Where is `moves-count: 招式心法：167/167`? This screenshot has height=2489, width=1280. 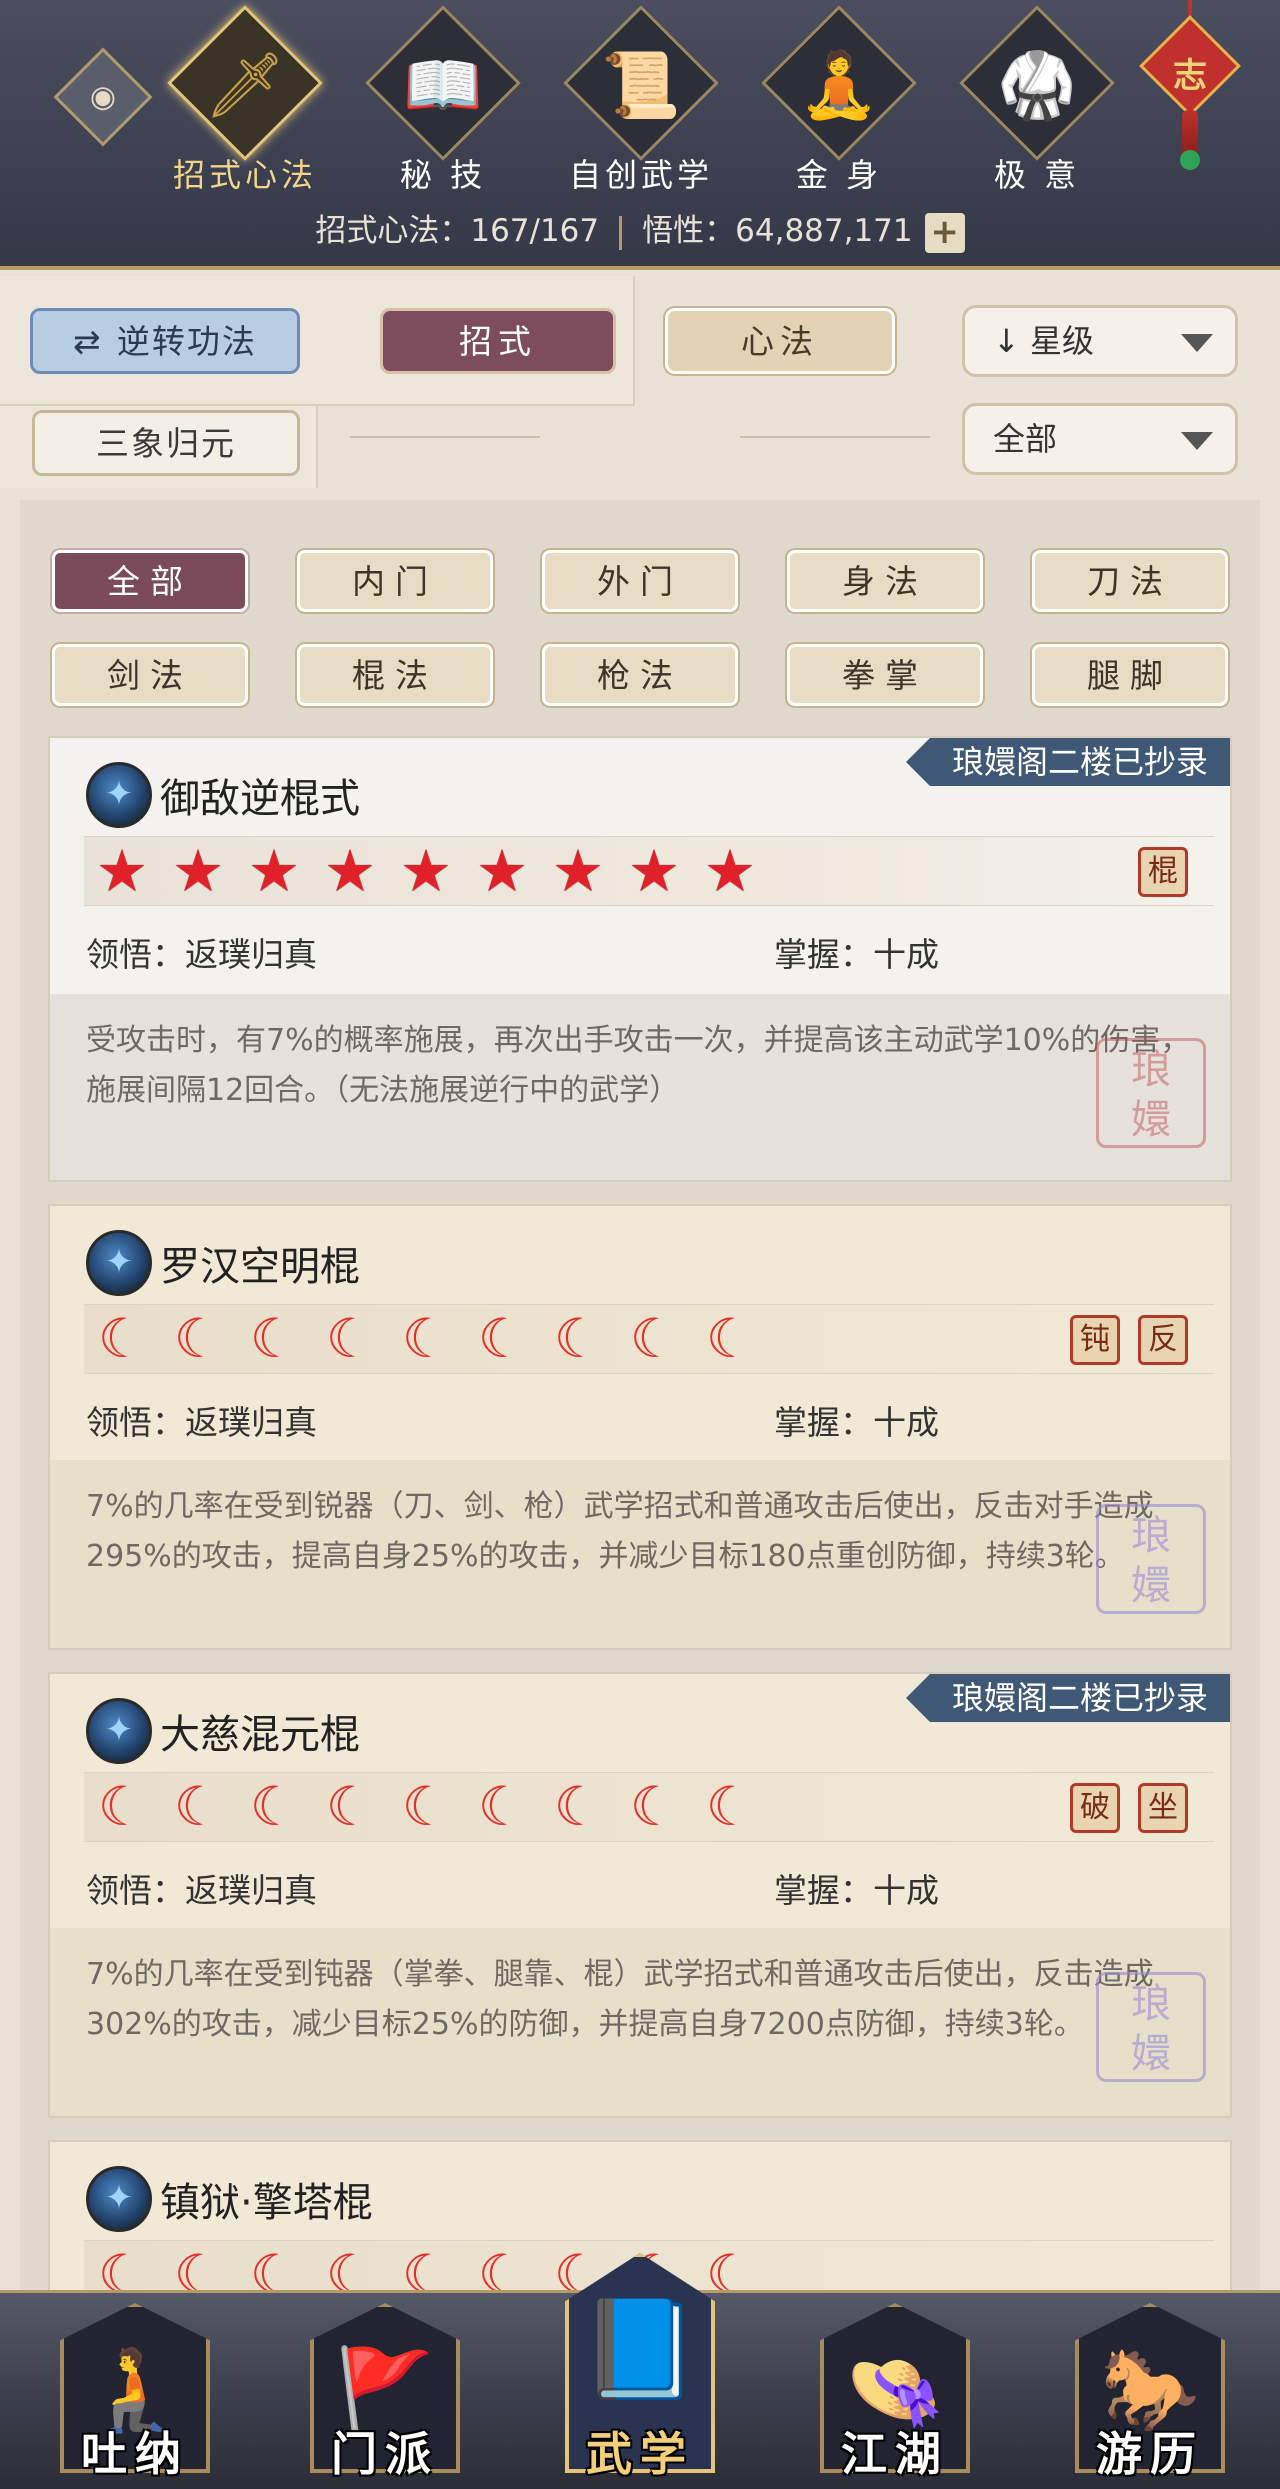 moves-count: 招式心法：167/167 is located at coordinates (457, 231).